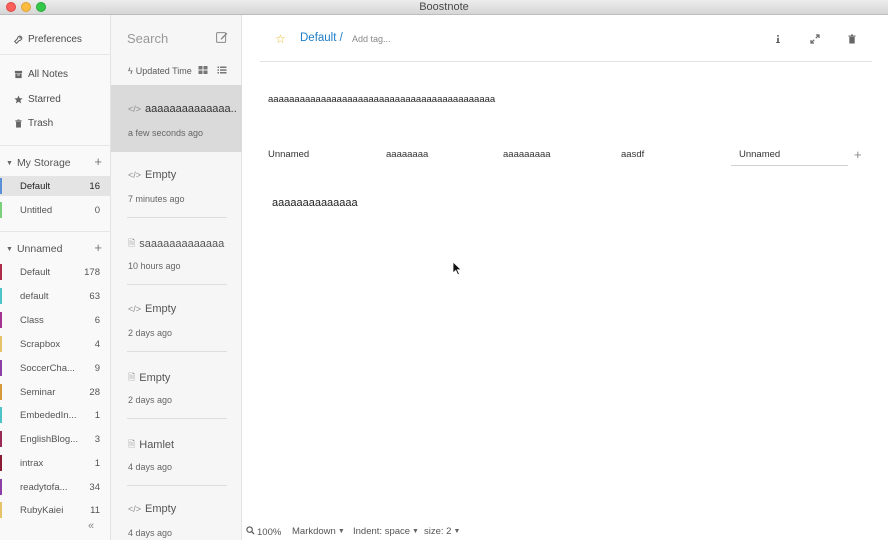  Describe the element at coordinates (36, 99) in the screenshot. I see `nav-starred: Starred` at that location.